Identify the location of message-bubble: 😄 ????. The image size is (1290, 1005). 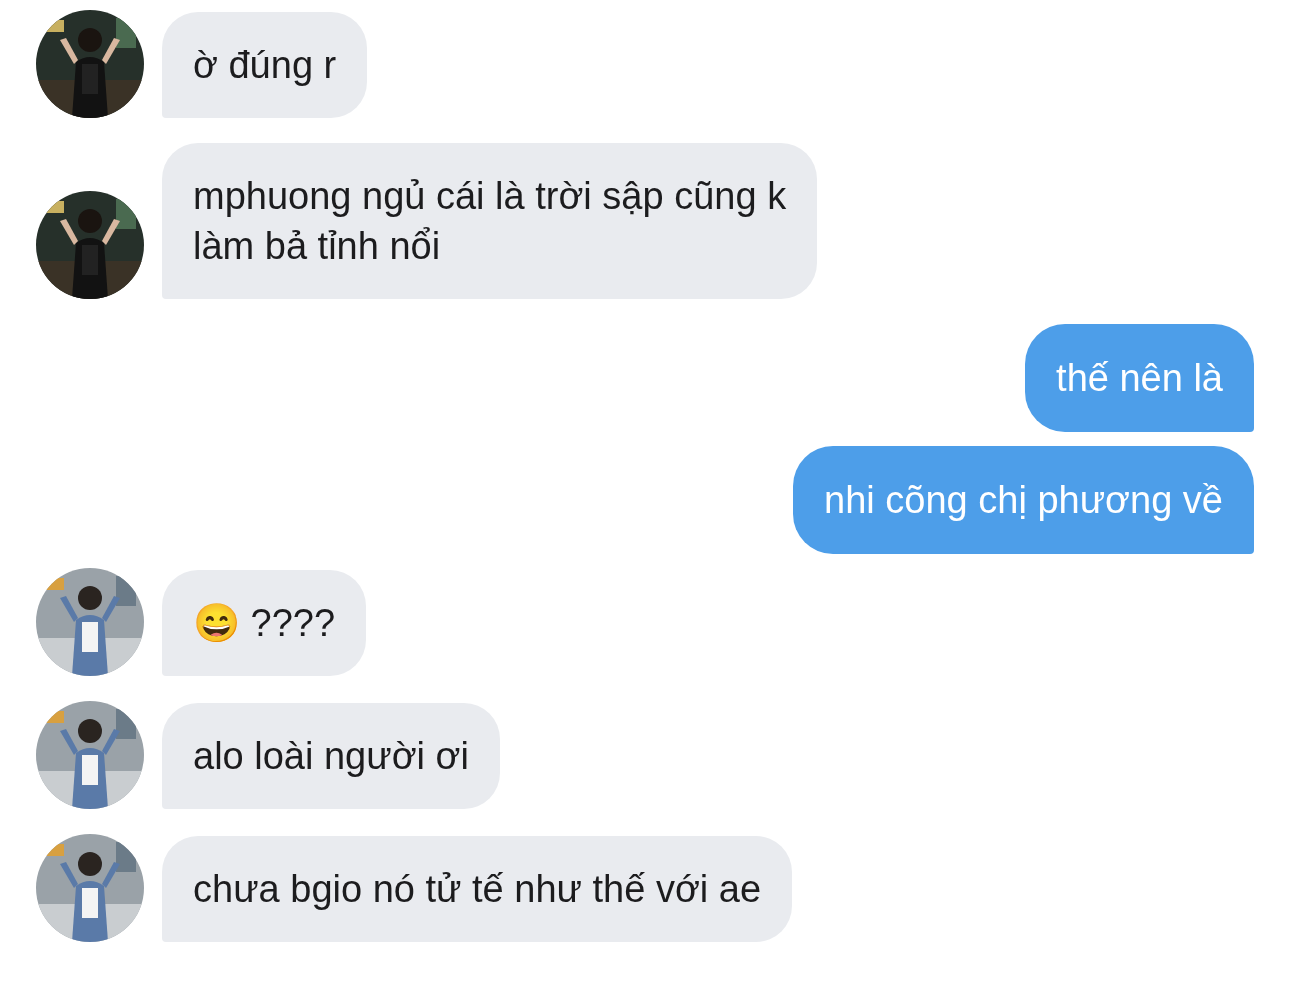
(264, 623).